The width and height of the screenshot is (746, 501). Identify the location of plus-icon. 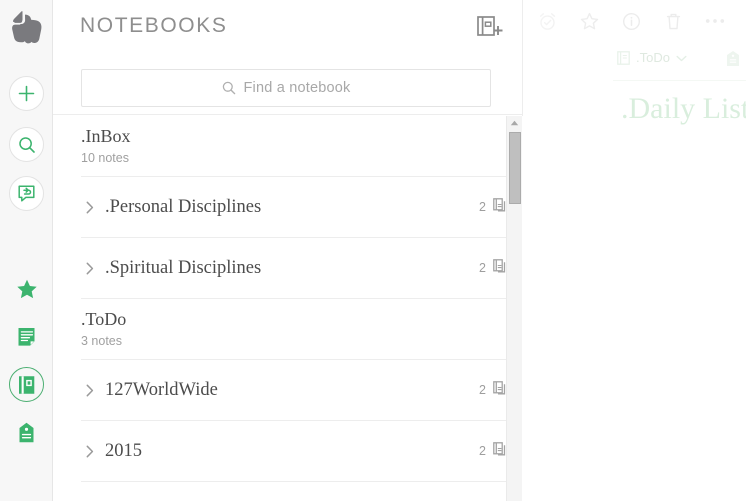
(26, 93).